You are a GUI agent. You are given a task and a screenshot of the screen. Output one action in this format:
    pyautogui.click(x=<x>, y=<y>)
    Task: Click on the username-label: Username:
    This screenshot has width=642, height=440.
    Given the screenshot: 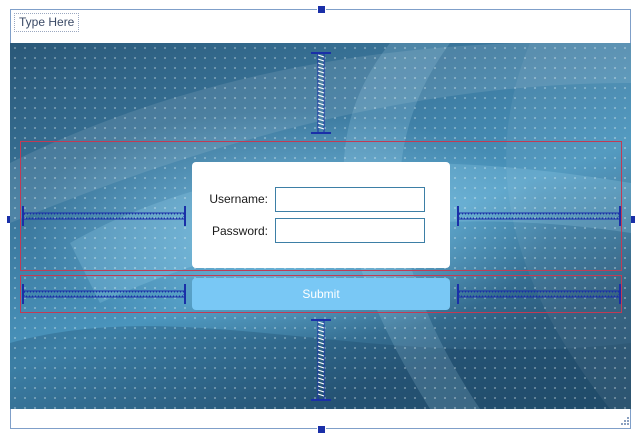 What is the action you would take?
    pyautogui.click(x=238, y=199)
    